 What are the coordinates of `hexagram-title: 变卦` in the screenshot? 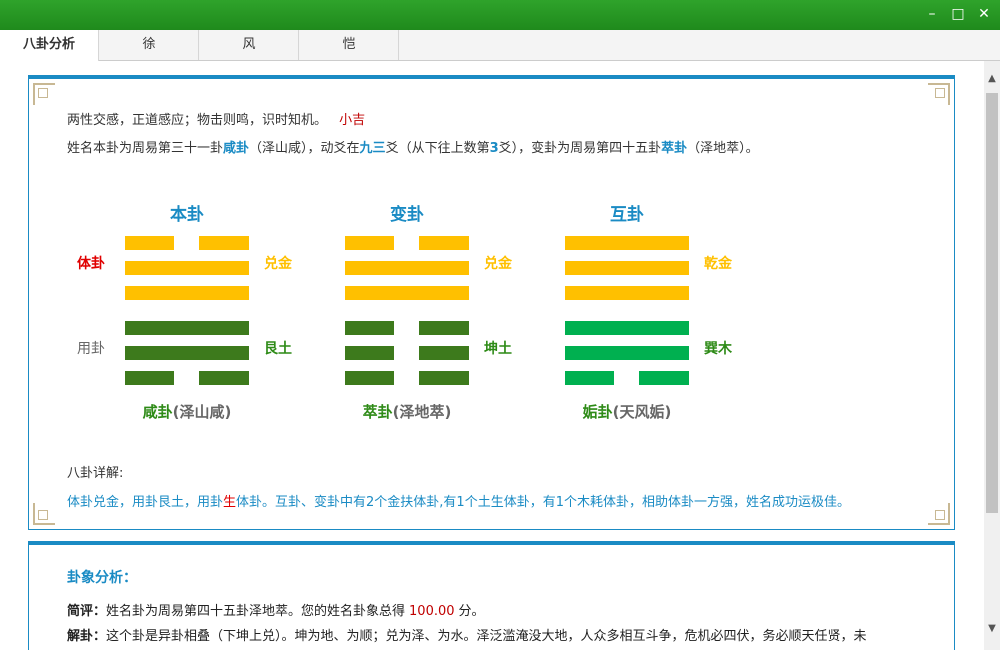 It's located at (407, 215).